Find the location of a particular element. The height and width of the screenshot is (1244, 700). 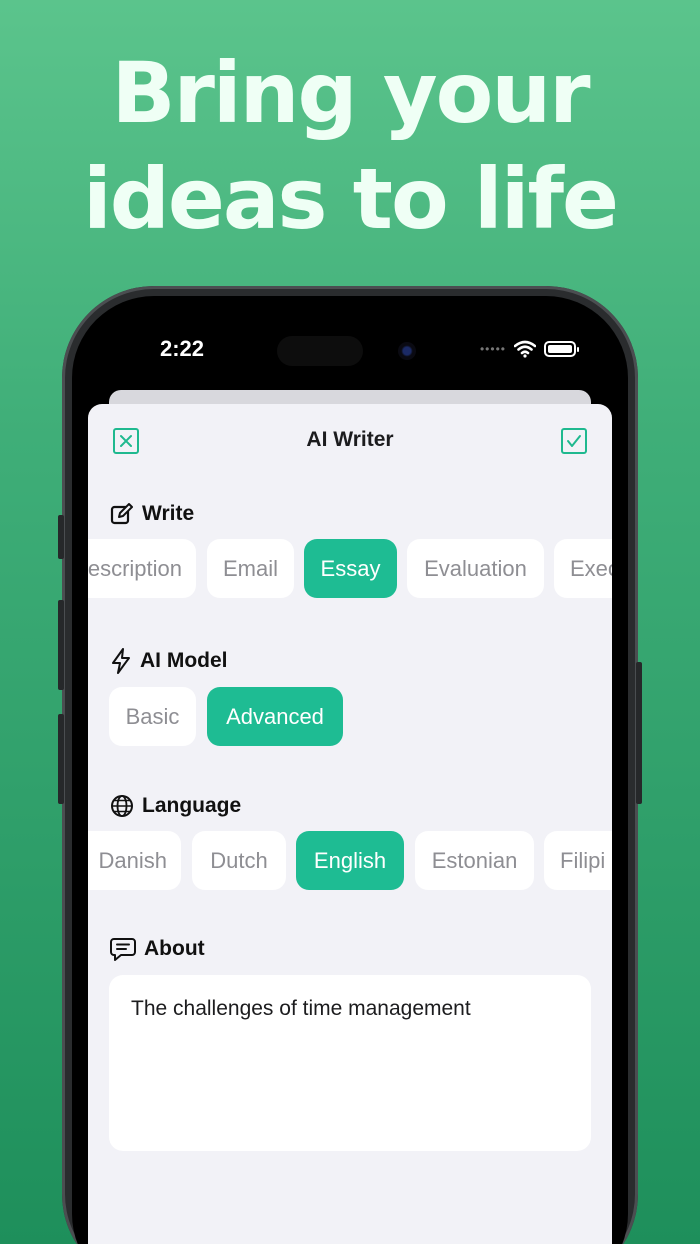

ai-model-section-label: AI Model is located at coordinates (169, 661).